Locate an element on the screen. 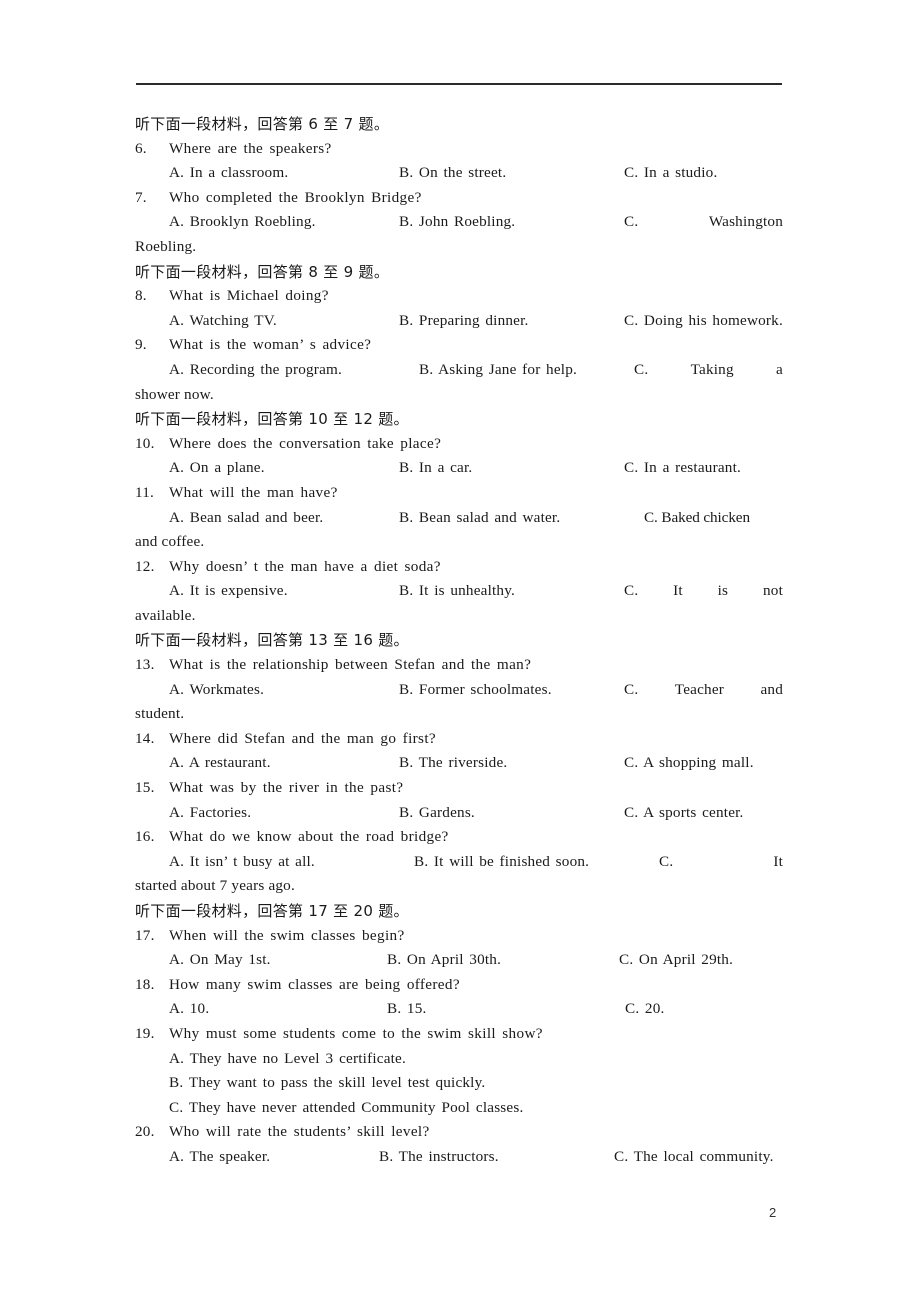  option-b: B. On the street. is located at coordinates (511, 173).